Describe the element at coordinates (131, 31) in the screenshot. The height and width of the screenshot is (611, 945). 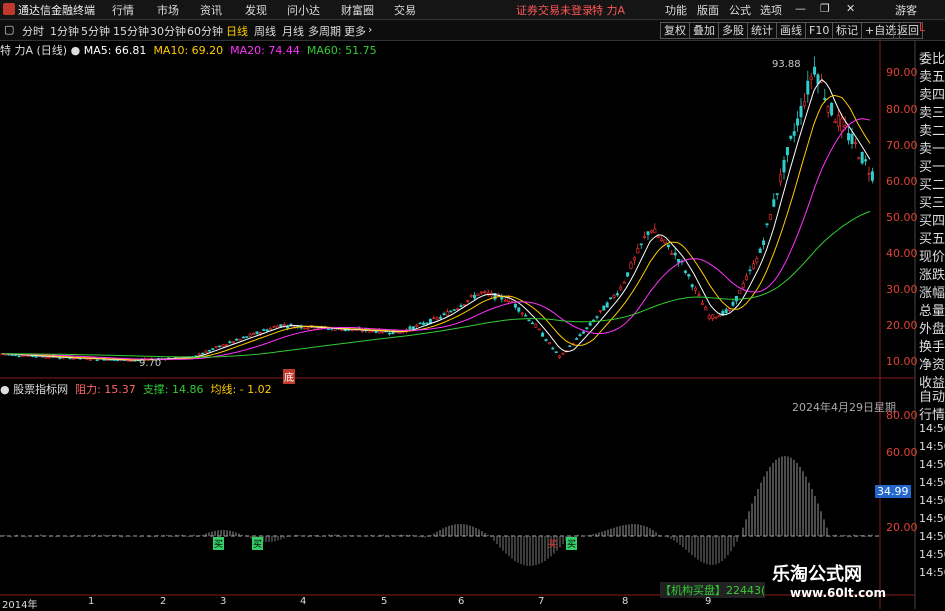
I see `period-tab: 15分钟` at that location.